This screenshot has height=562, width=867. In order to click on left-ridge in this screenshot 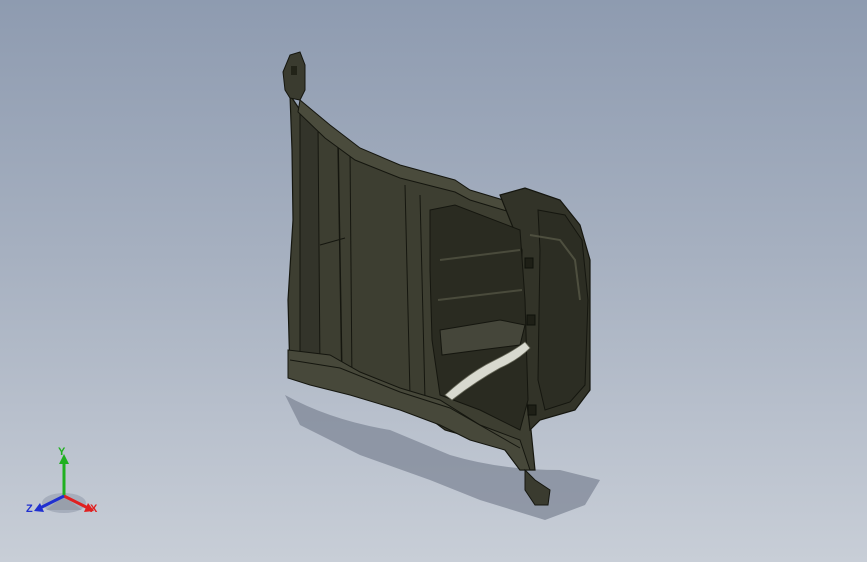, I will do `click(310, 242)`.